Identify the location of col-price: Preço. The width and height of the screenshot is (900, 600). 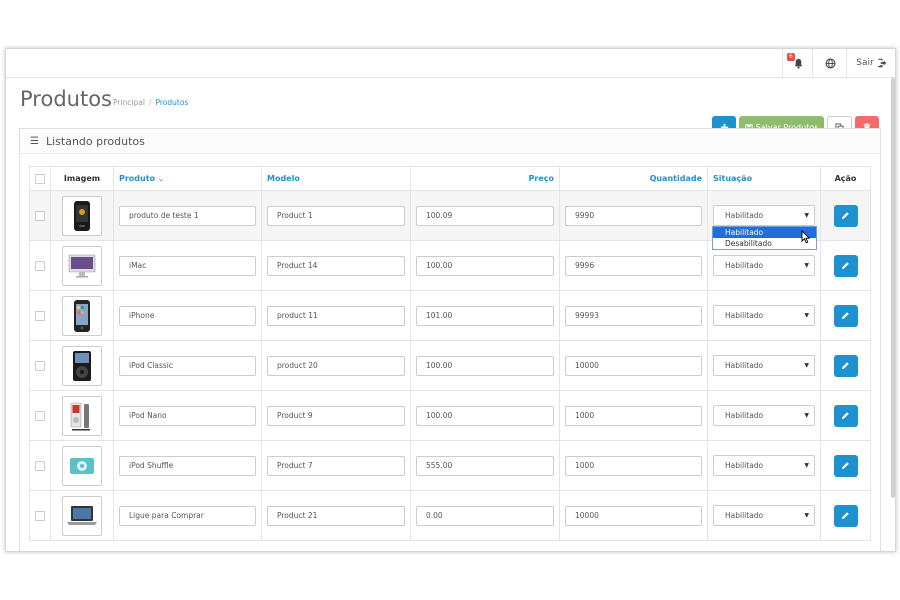
(485, 178).